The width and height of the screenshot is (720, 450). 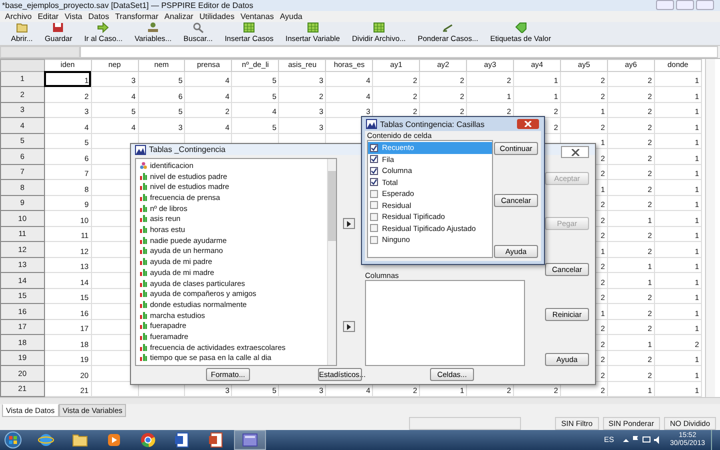 I want to click on window-title: *base_ejemplos_proyecto.sav [DataSet1] — PSPPIRE Editor de Datos, so click(x=128, y=5).